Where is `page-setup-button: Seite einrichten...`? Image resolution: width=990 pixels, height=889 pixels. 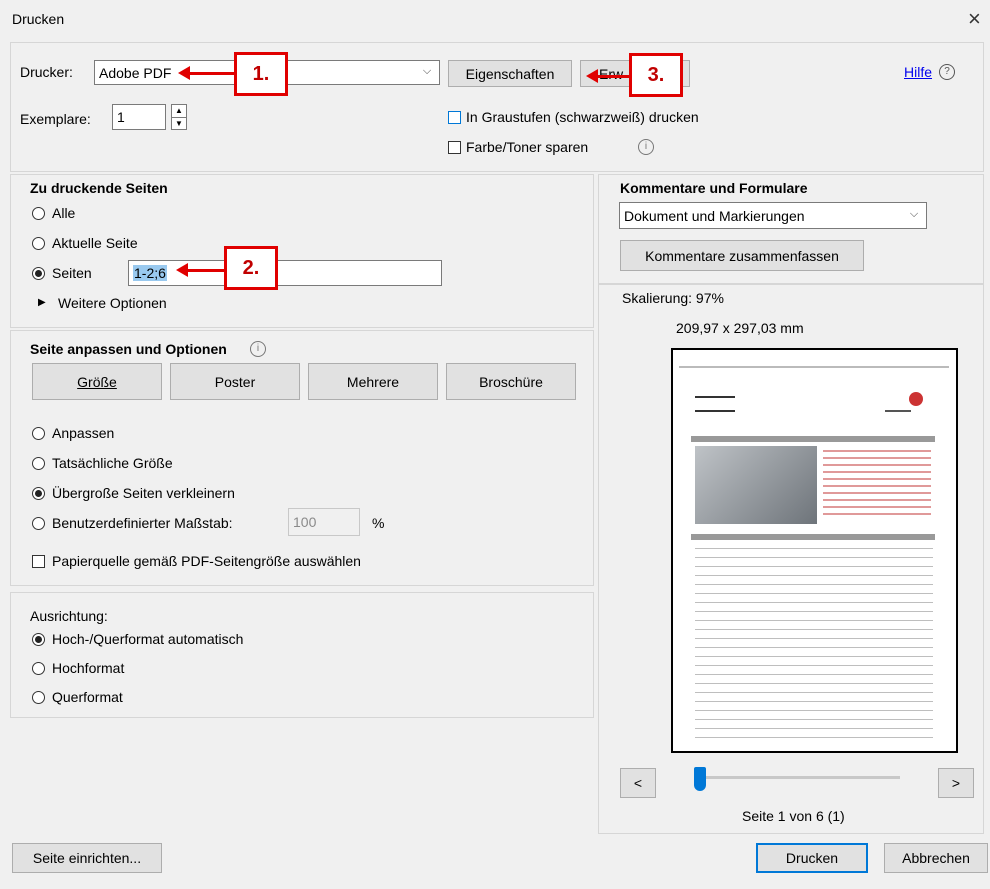
page-setup-button: Seite einrichten... is located at coordinates (87, 858).